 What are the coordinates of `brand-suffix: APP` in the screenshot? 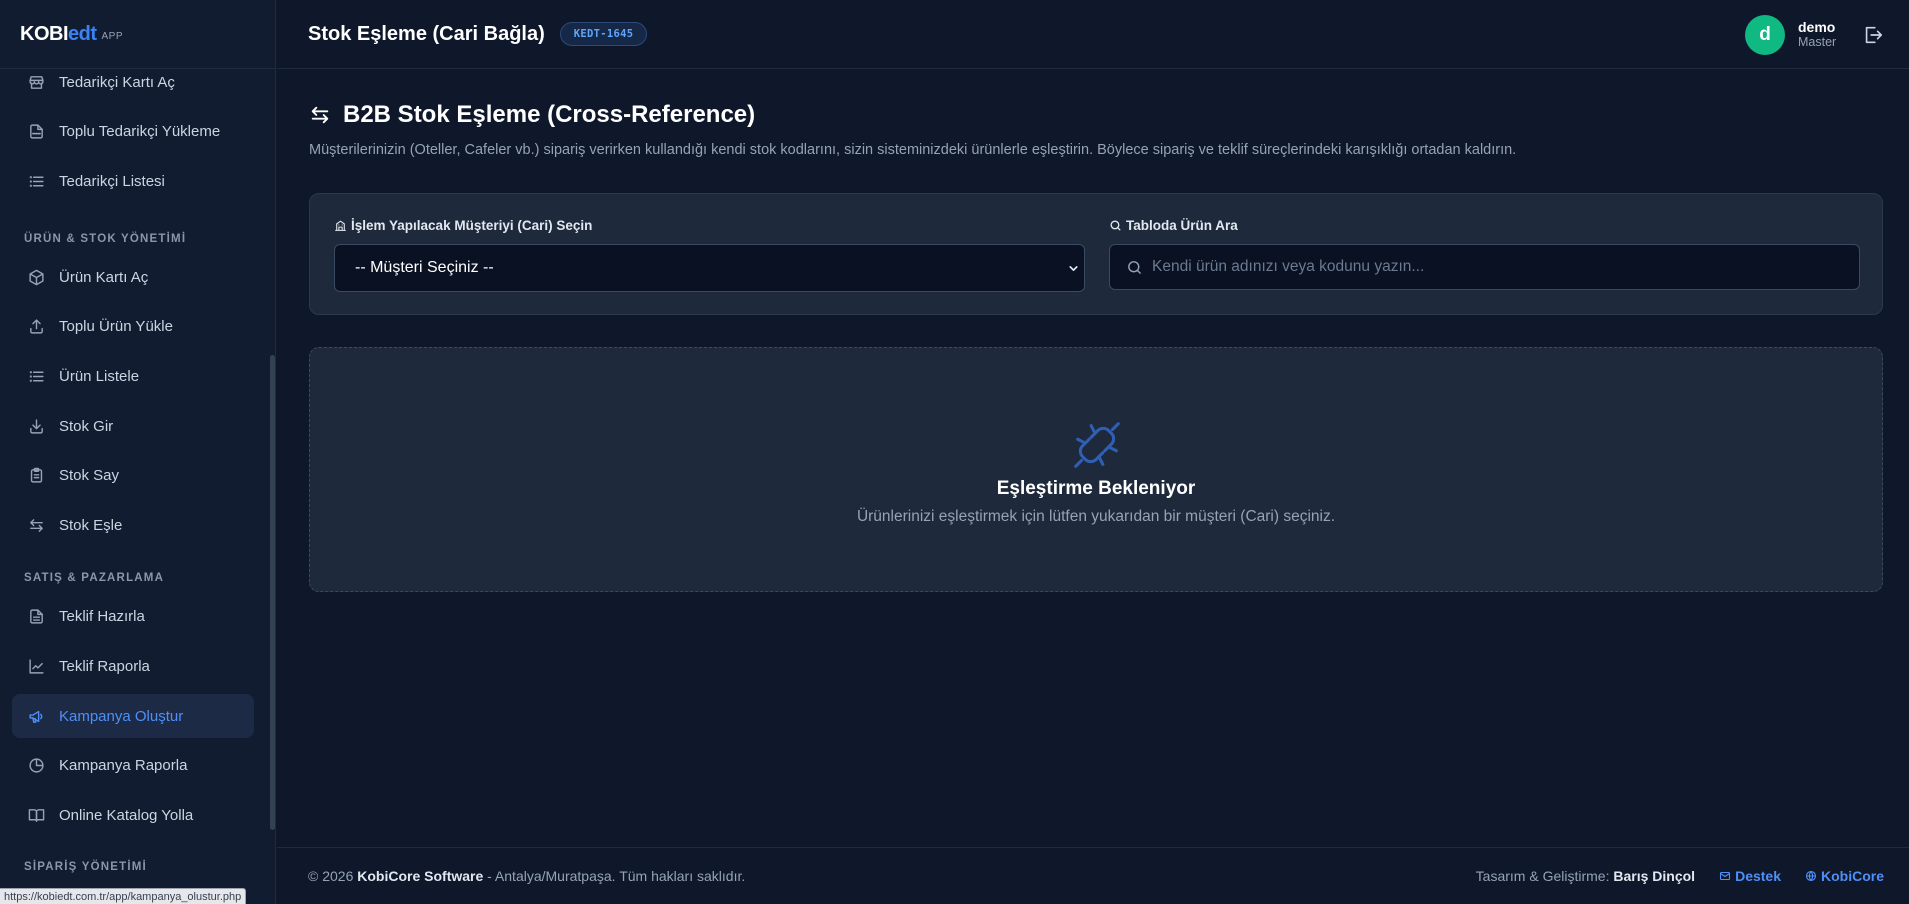 It's located at (112, 36).